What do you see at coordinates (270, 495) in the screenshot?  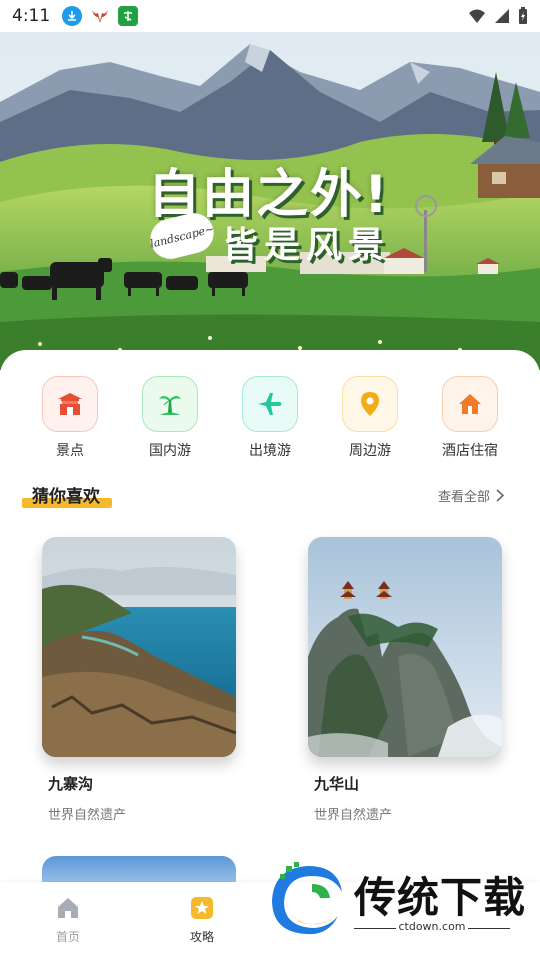 I see `recommend-header: 猜你喜欢 查看全部` at bounding box center [270, 495].